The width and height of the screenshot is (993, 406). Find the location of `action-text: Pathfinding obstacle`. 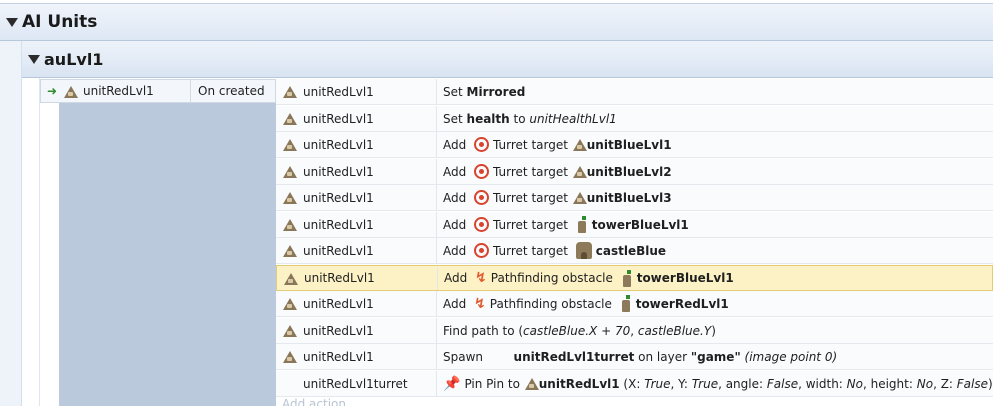

action-text: Pathfinding obstacle is located at coordinates (552, 303).